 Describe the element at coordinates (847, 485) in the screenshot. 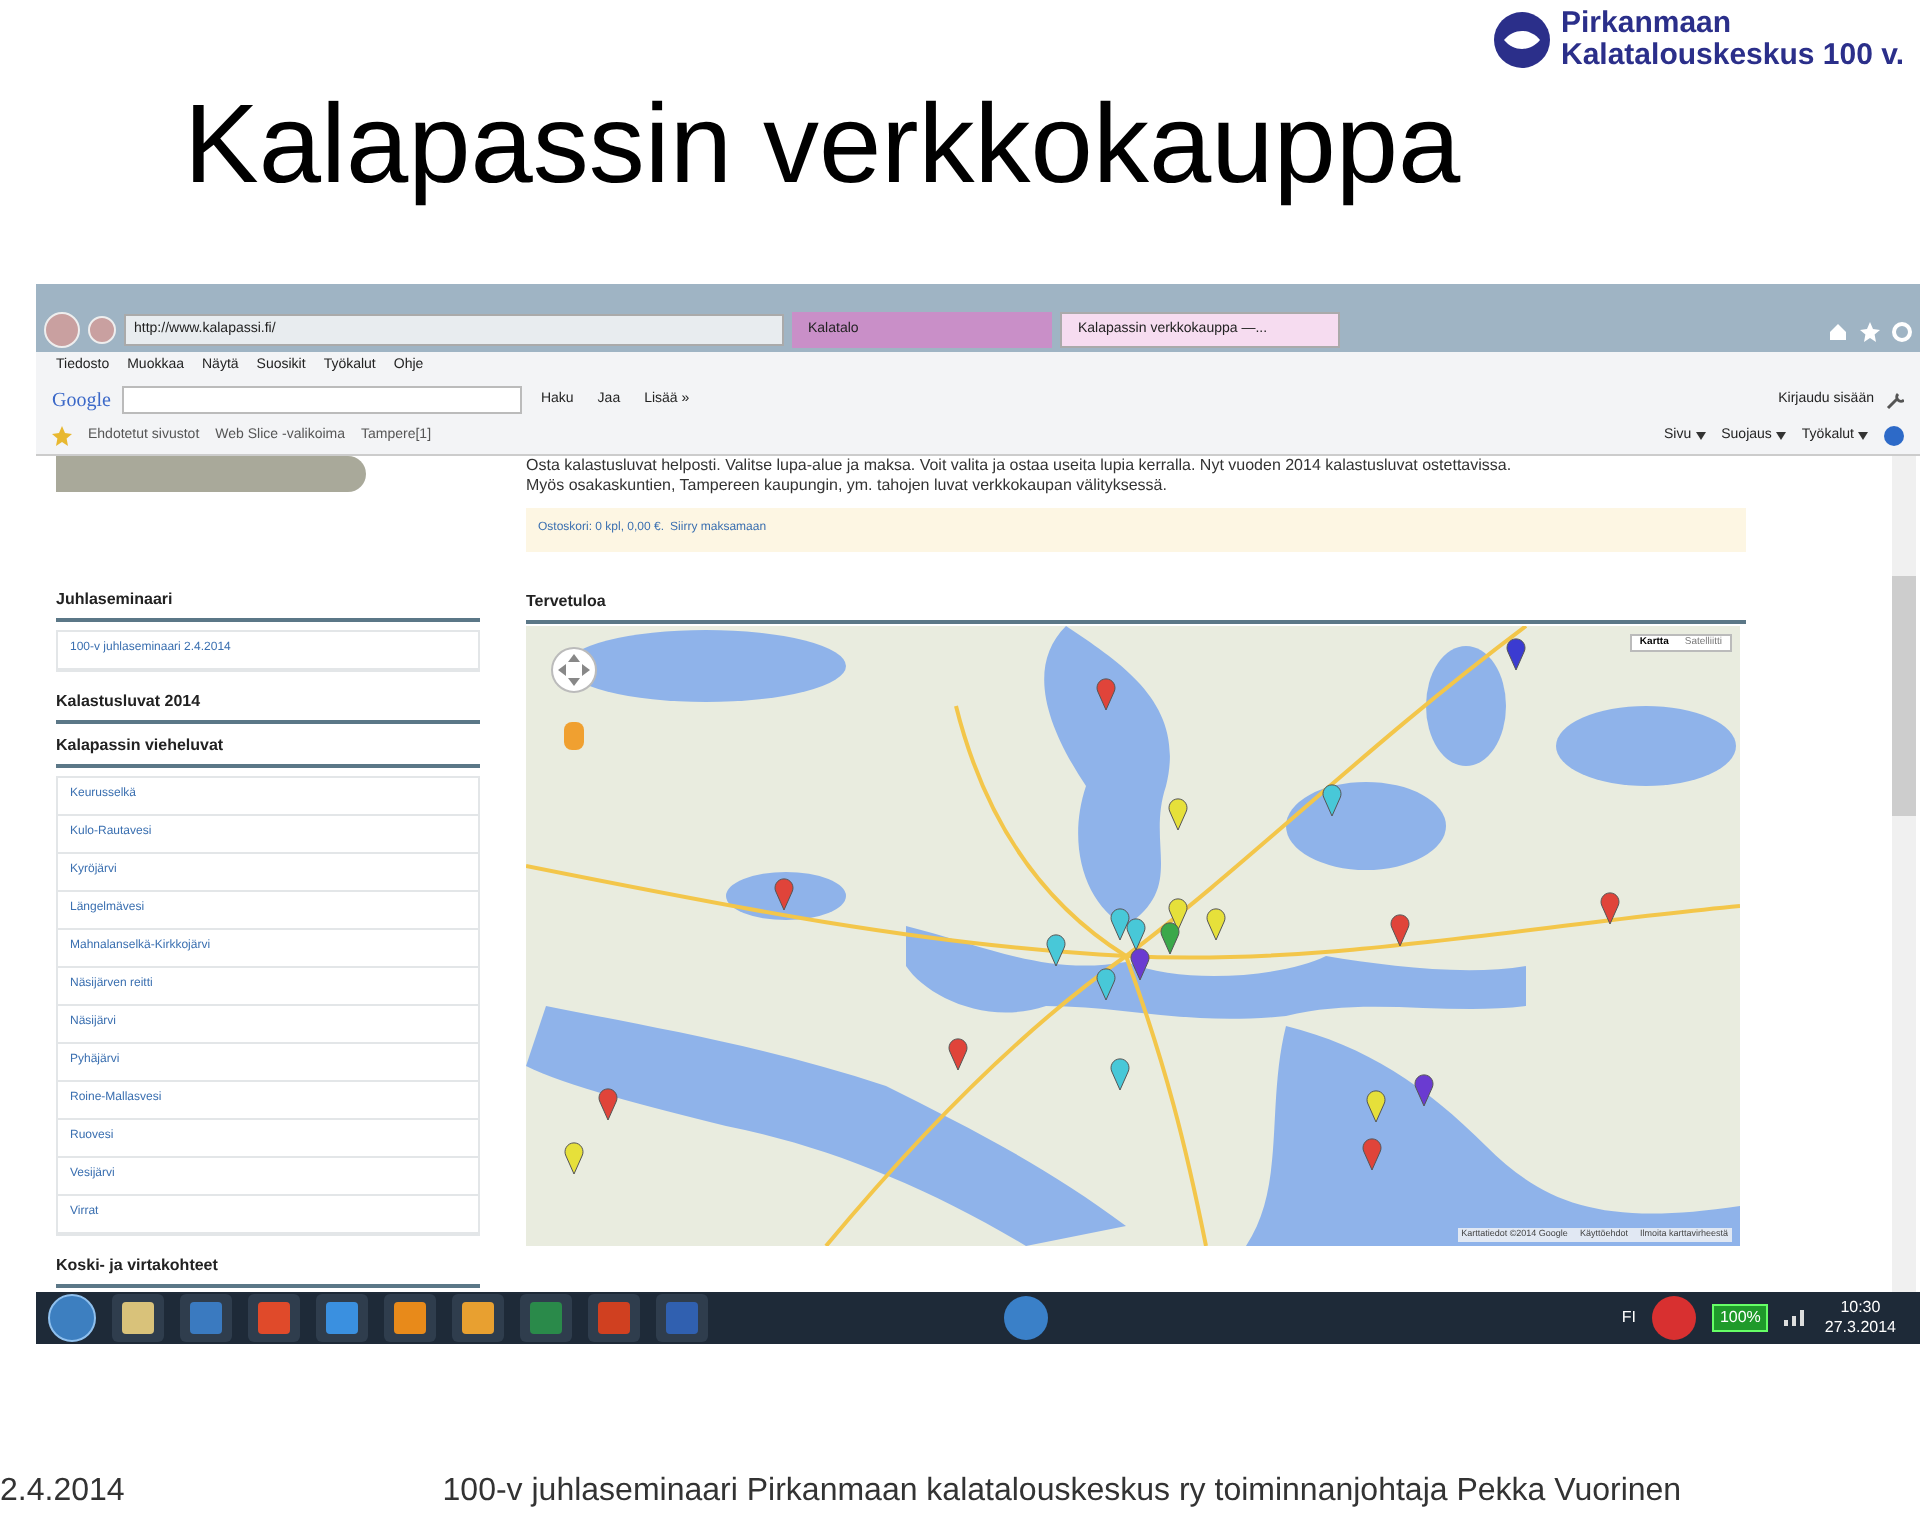

I see `intro-text: Myös osakaskuntien, Tampereen kaupungin, ym. tahojen luvat verkkokaupan välityksessä.` at that location.